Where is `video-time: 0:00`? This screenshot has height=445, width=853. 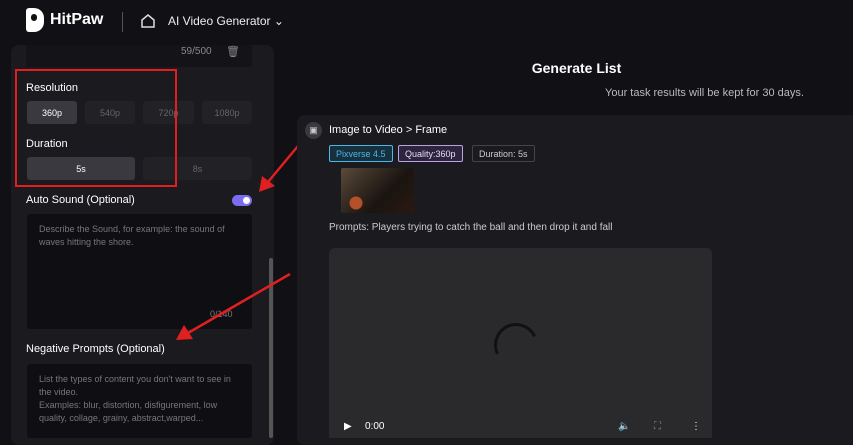 video-time: 0:00 is located at coordinates (375, 426).